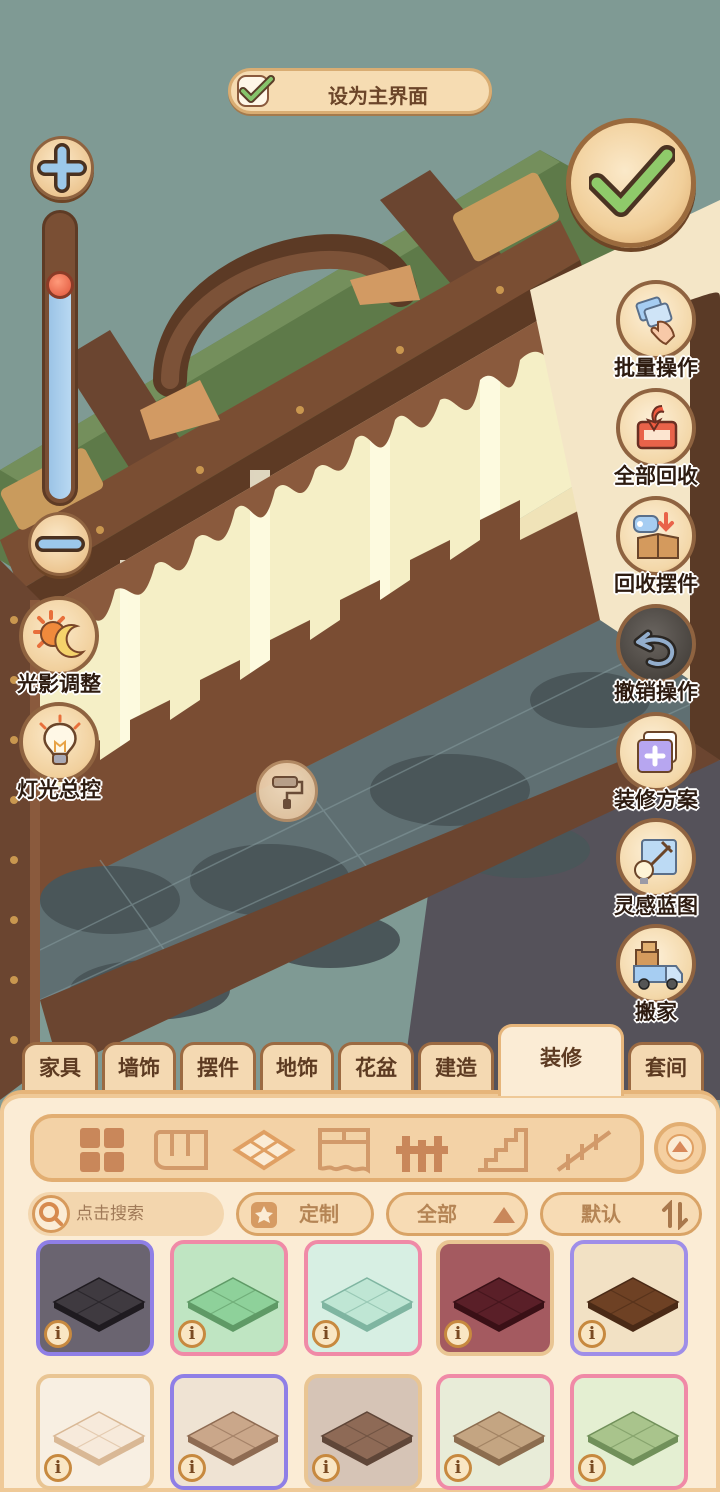  Describe the element at coordinates (60, 1067) in the screenshot. I see `tab-furniture: 家具` at that location.